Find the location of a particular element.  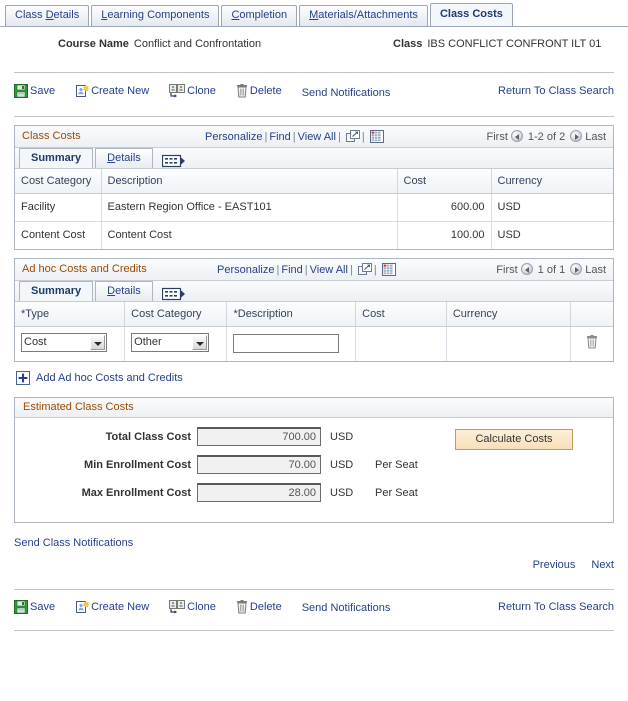

tab-completion: Completion is located at coordinates (259, 15).